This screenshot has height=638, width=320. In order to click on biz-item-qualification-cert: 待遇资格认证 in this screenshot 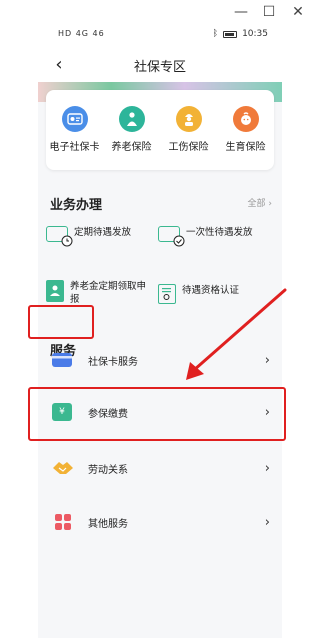, I will do `click(198, 294)`.